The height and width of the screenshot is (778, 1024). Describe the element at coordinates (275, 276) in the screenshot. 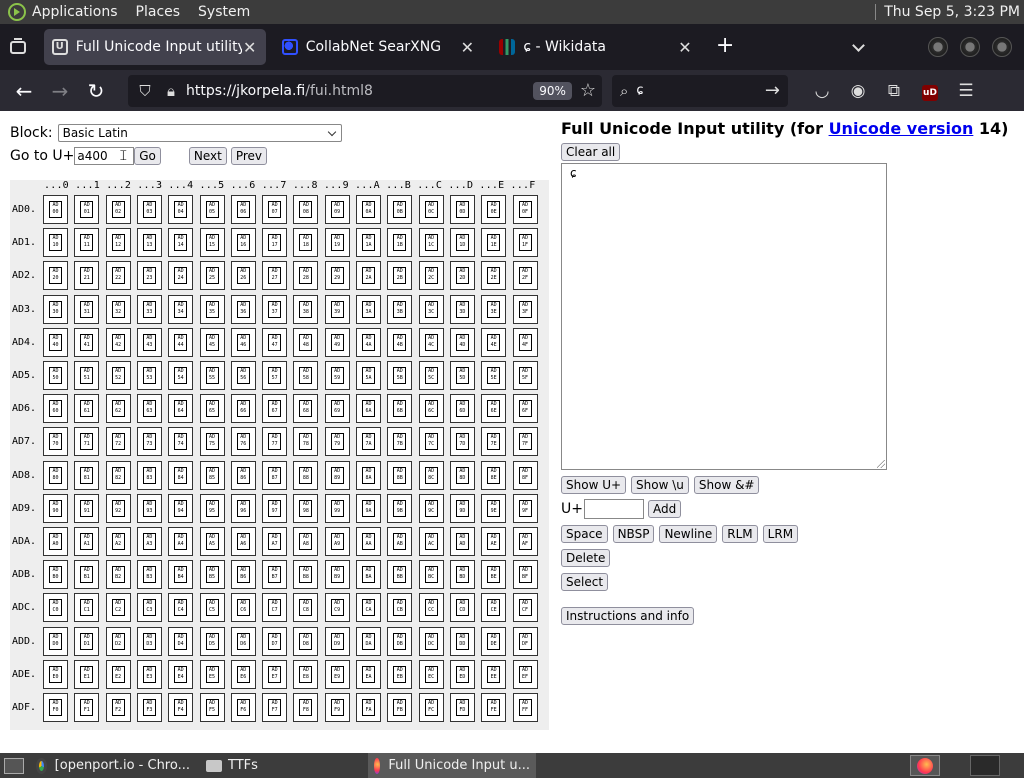

I see `character-cell: AD 27` at that location.